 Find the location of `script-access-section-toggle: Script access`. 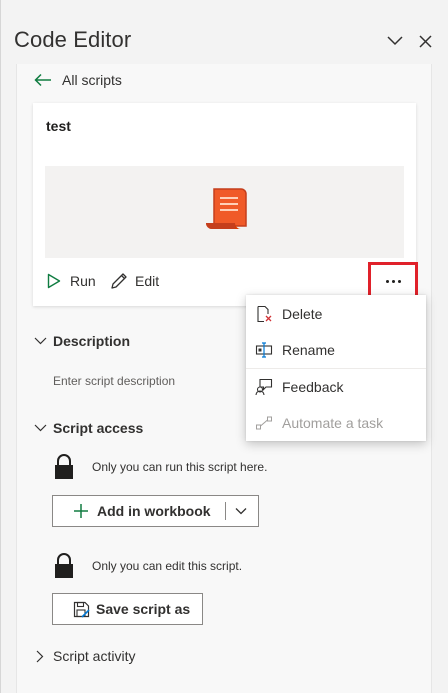

script-access-section-toggle: Script access is located at coordinates (88, 428).